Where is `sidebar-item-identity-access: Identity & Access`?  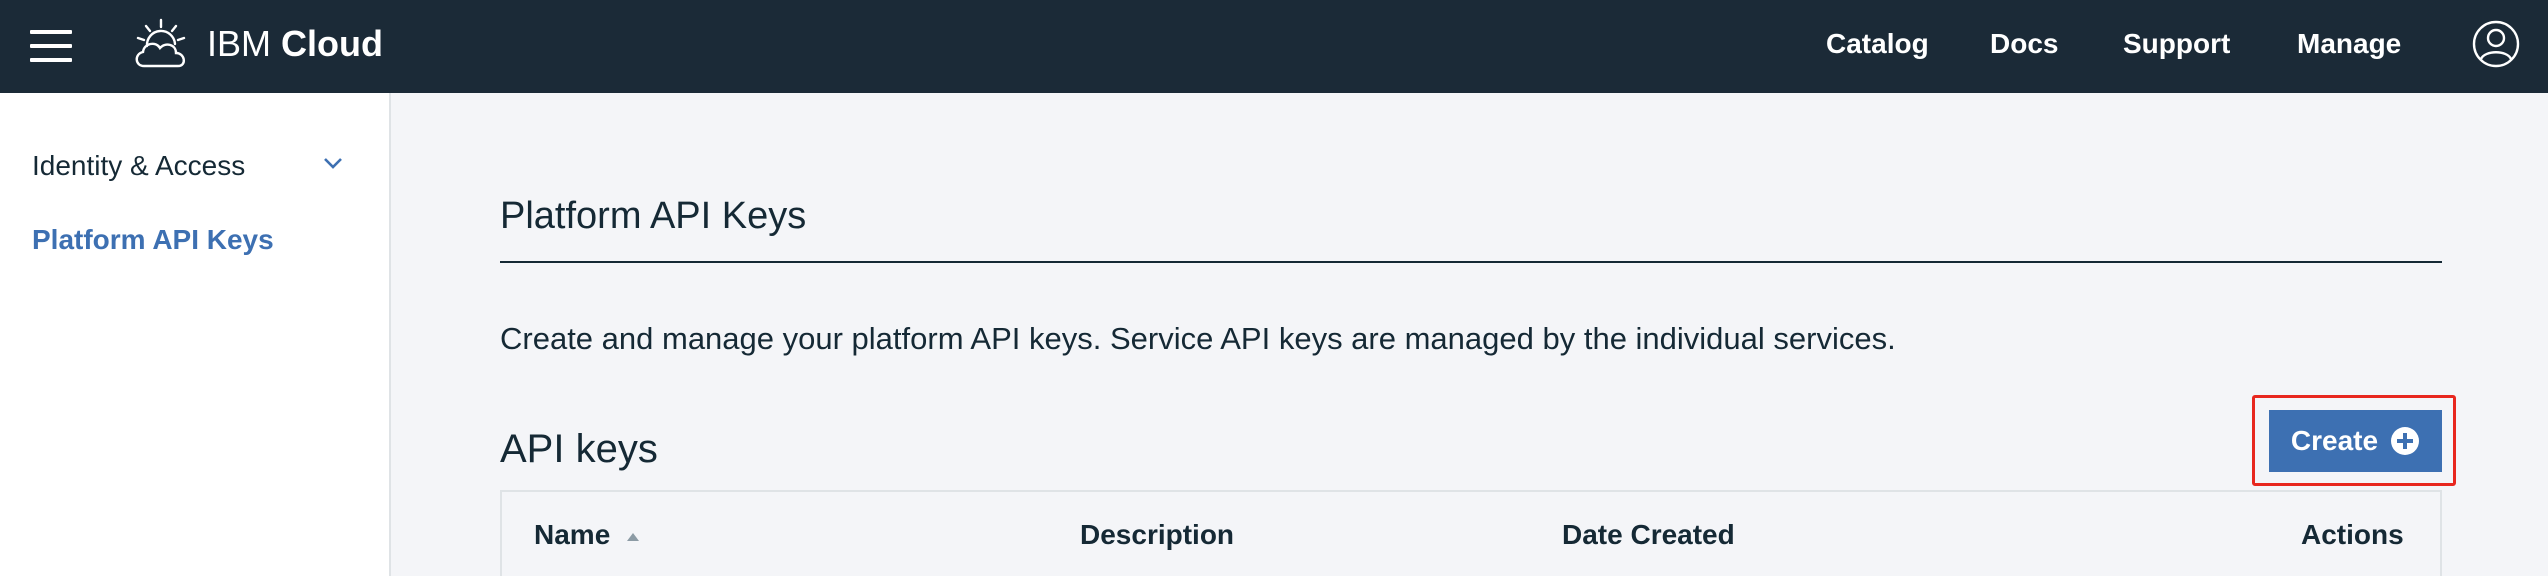
sidebar-item-identity-access: Identity & Access is located at coordinates (138, 166).